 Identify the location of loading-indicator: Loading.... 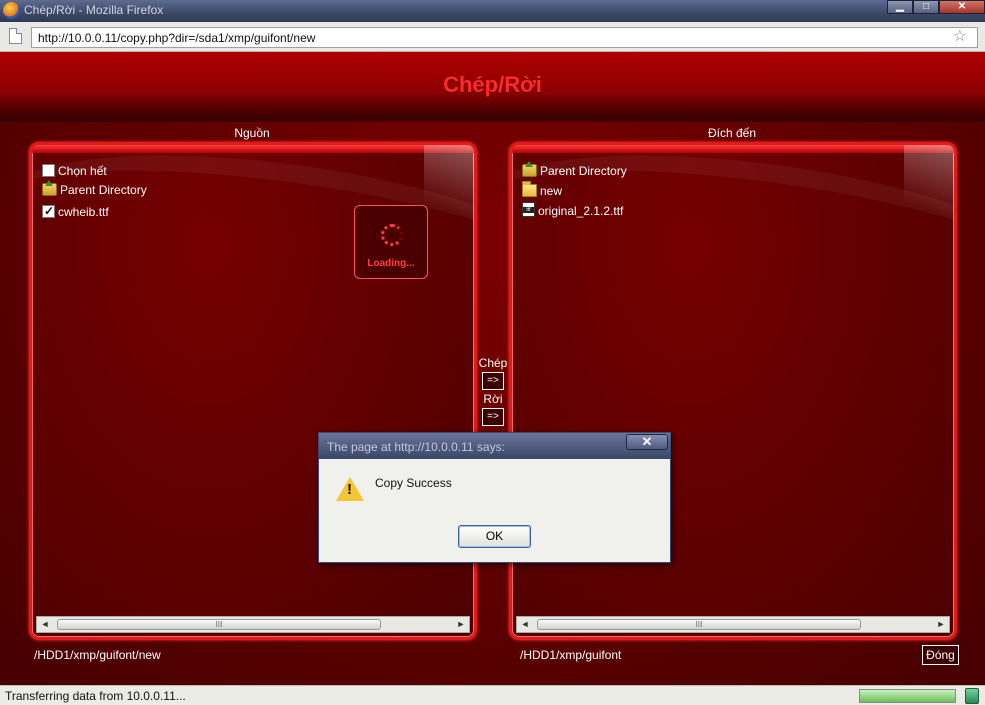
(391, 242).